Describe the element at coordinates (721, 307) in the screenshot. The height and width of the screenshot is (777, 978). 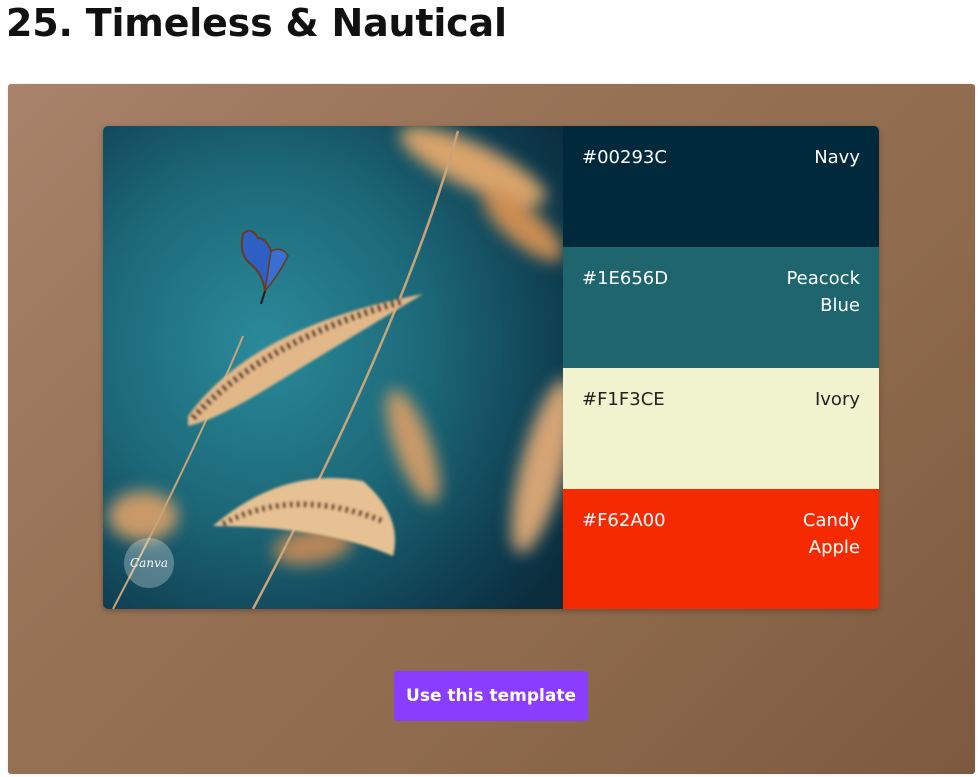
I see `swatch-peacock-blue: #1E656D Peacock Blue` at that location.